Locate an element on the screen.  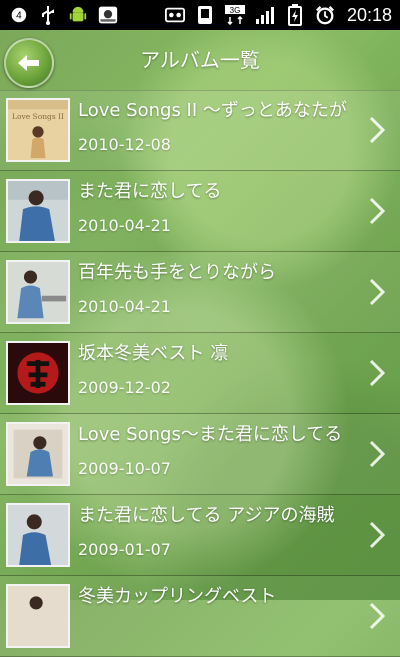
album-title: 冬美カップリングベスト is located at coordinates (177, 596).